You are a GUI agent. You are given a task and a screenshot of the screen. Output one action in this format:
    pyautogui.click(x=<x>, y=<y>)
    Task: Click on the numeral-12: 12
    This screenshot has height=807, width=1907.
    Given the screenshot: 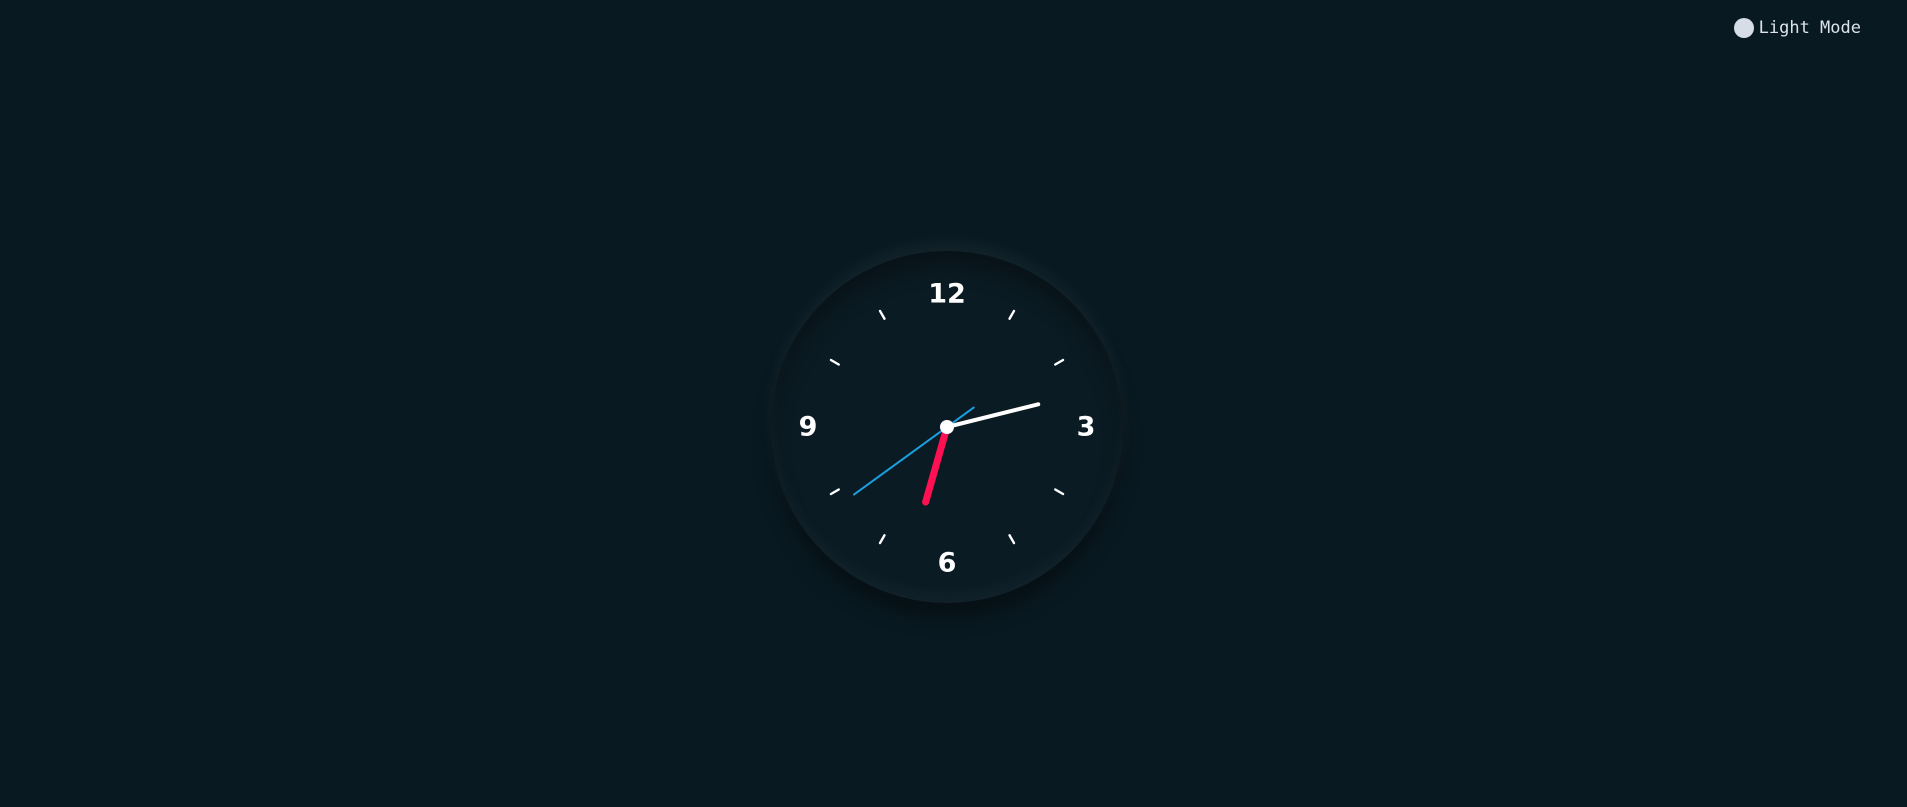 What is the action you would take?
    pyautogui.click(x=947, y=294)
    